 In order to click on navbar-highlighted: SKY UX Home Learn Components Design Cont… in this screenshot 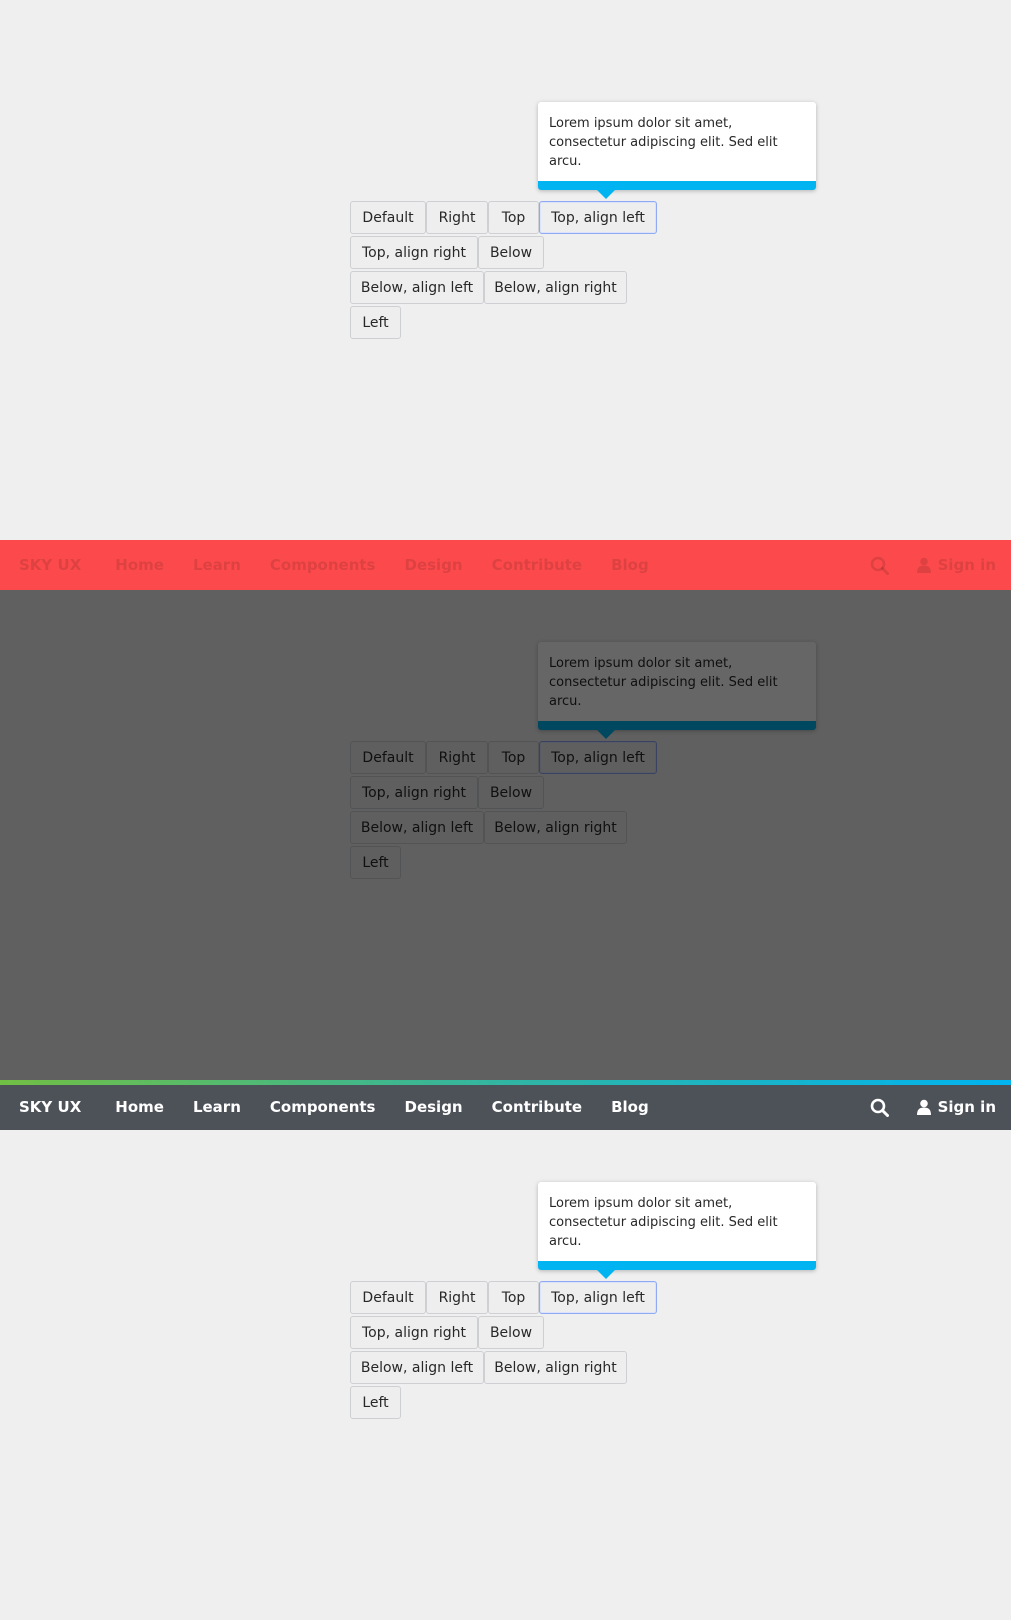, I will do `click(505, 565)`.